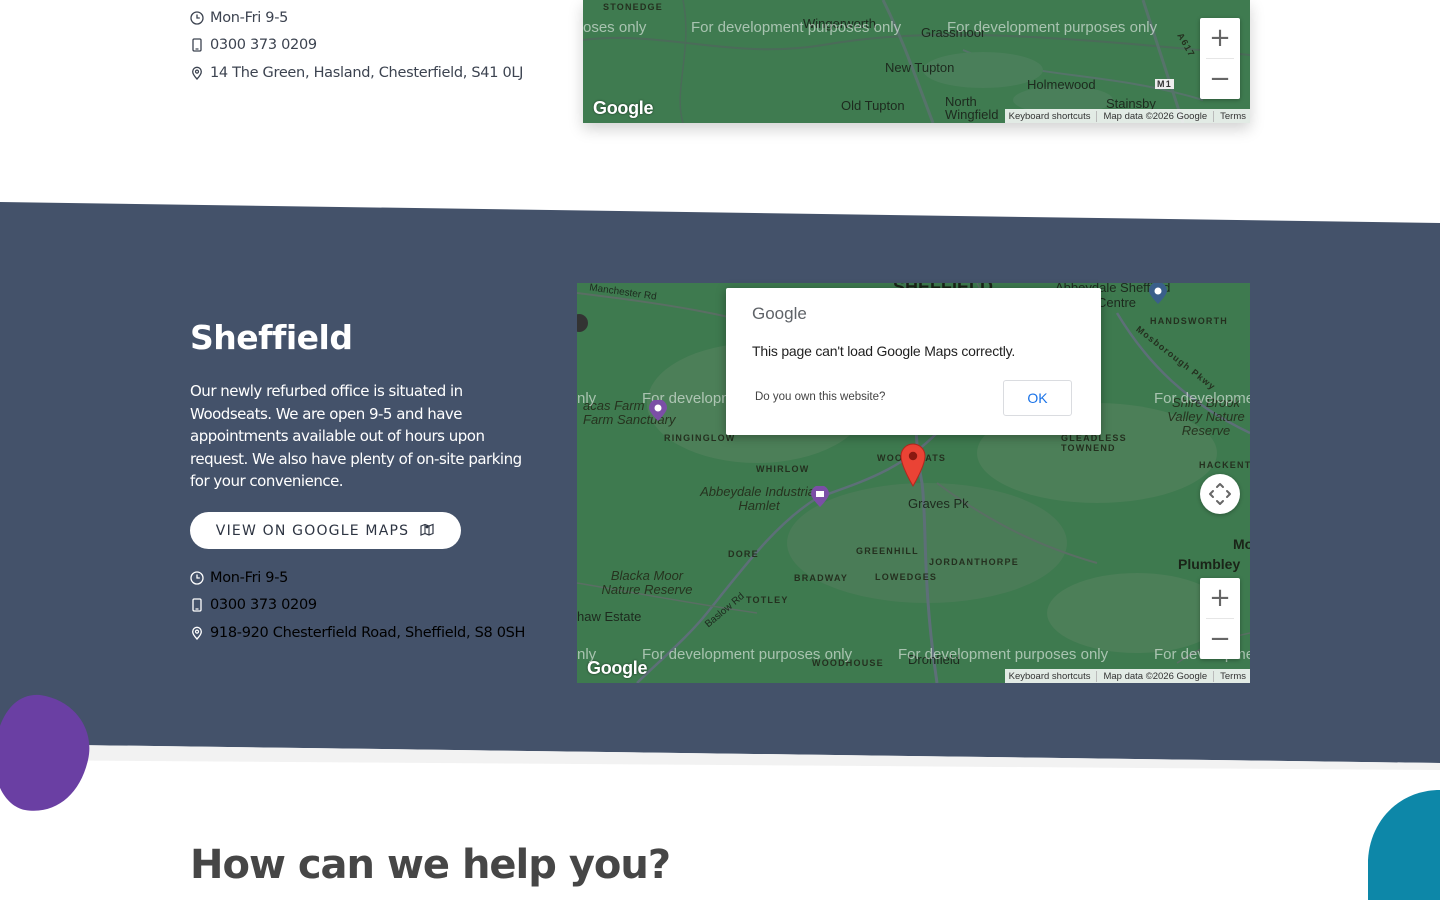 The height and width of the screenshot is (900, 1440). What do you see at coordinates (887, 551) in the screenshot?
I see `map-label: GREENHILL` at bounding box center [887, 551].